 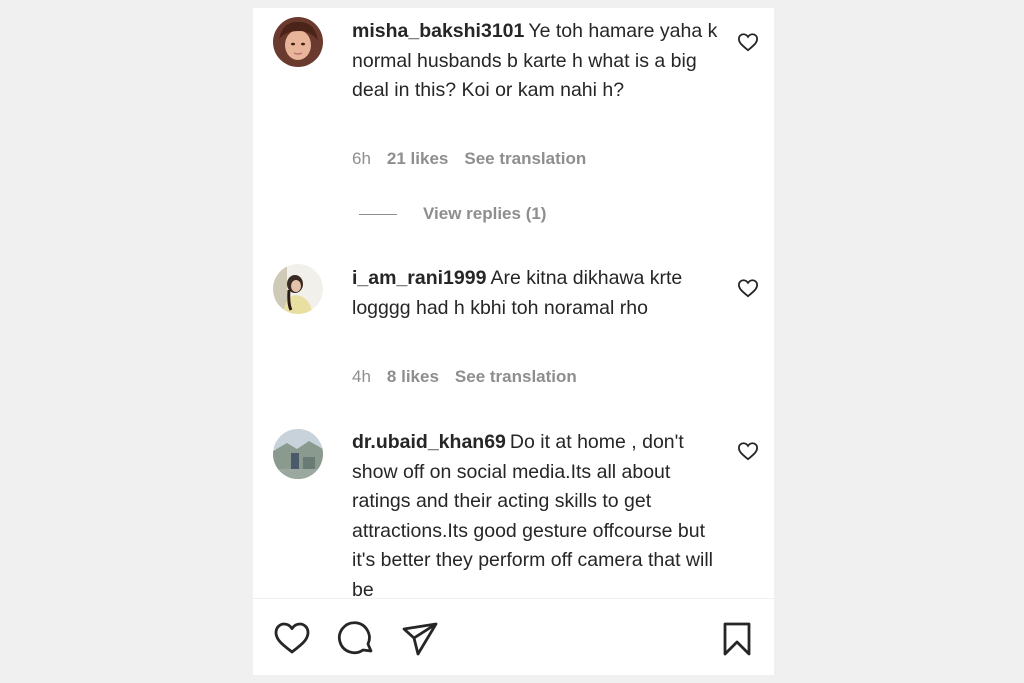 What do you see at coordinates (361, 376) in the screenshot?
I see `comment-time: 4h` at bounding box center [361, 376].